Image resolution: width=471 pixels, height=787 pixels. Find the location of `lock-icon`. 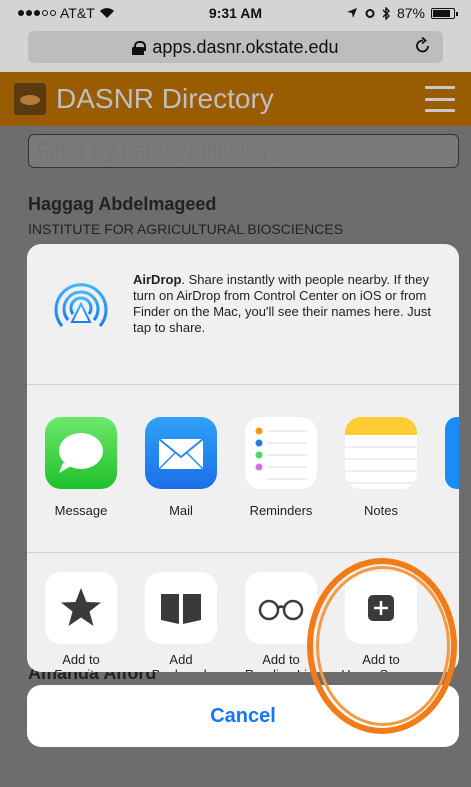

lock-icon is located at coordinates (139, 47).